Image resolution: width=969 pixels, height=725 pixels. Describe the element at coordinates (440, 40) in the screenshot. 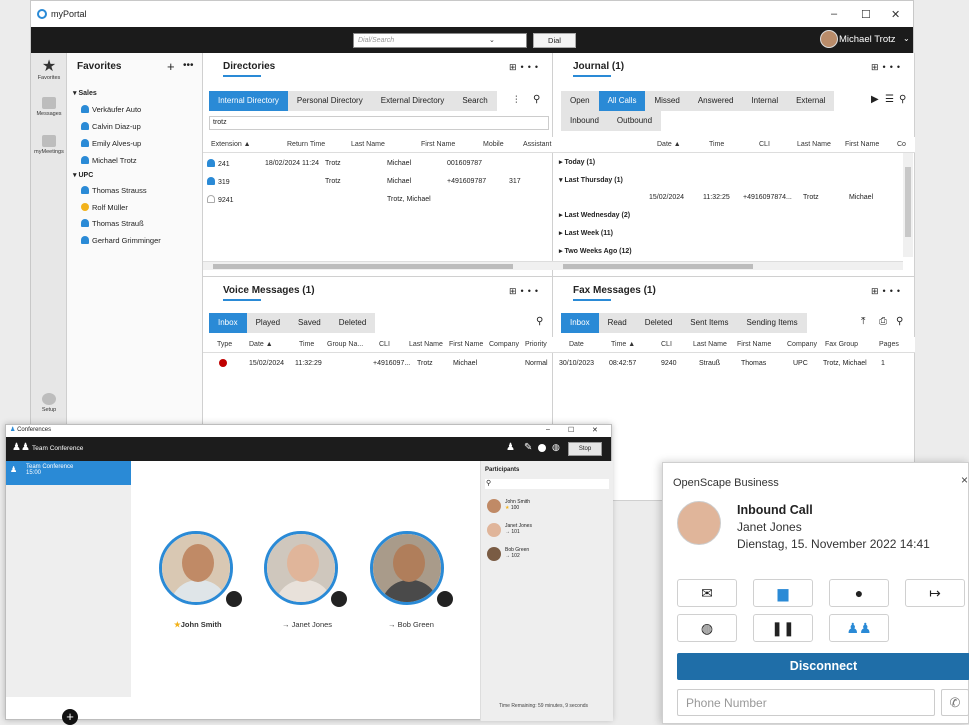

I see `dial-search-input: Dial/Search` at that location.